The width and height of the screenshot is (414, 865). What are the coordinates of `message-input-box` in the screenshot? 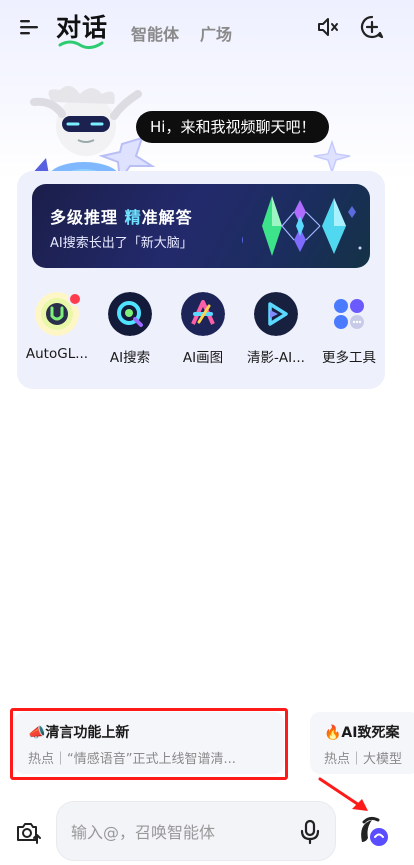 It's located at (196, 831).